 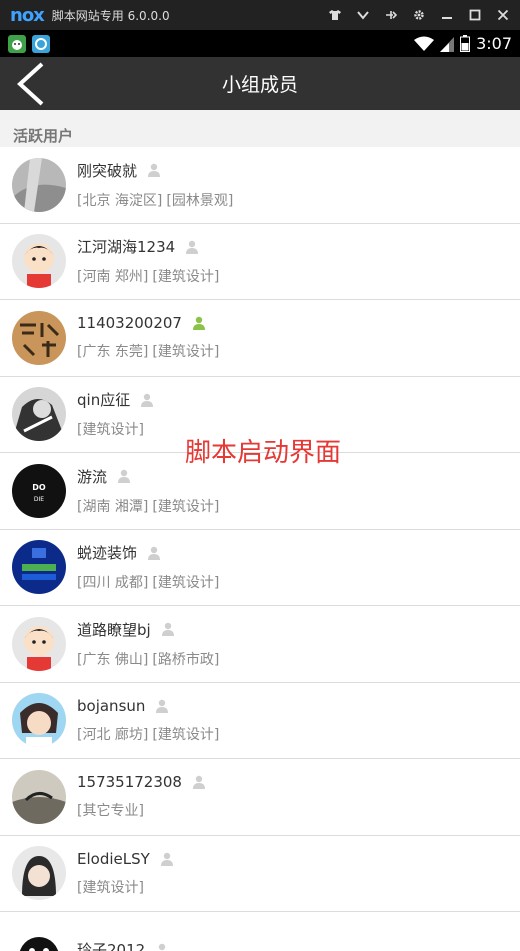 What do you see at coordinates (186, 659) in the screenshot?
I see `profession-tag: [路桥市政]` at bounding box center [186, 659].